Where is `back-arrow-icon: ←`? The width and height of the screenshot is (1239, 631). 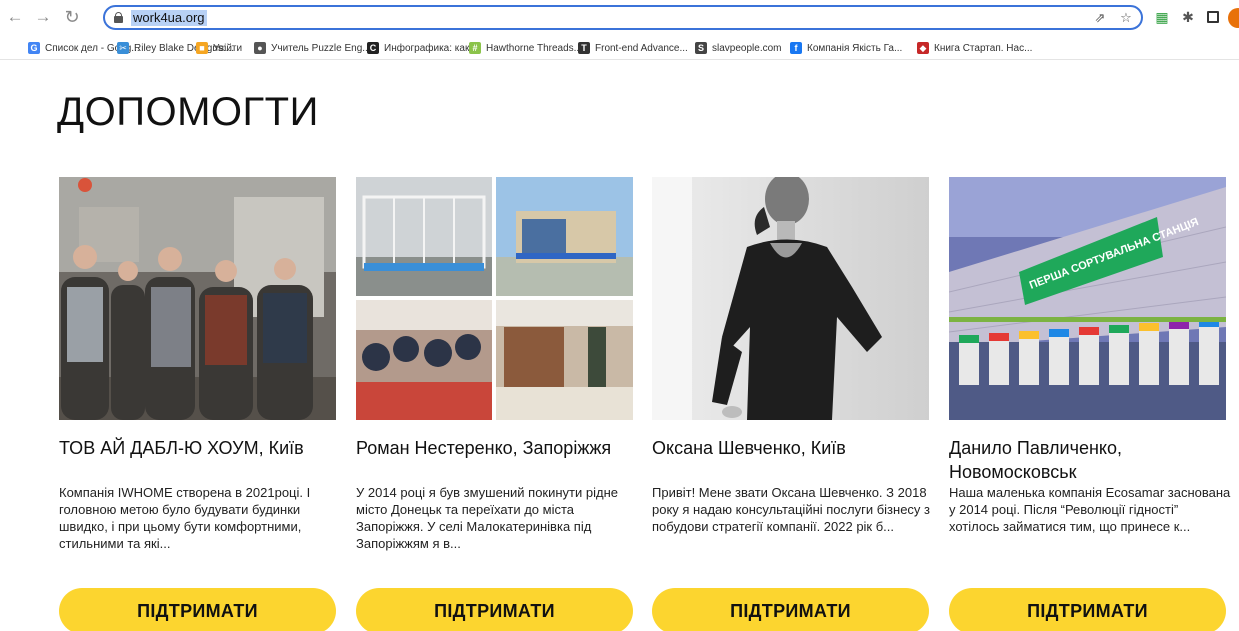
back-arrow-icon: ← is located at coordinates (15, 17).